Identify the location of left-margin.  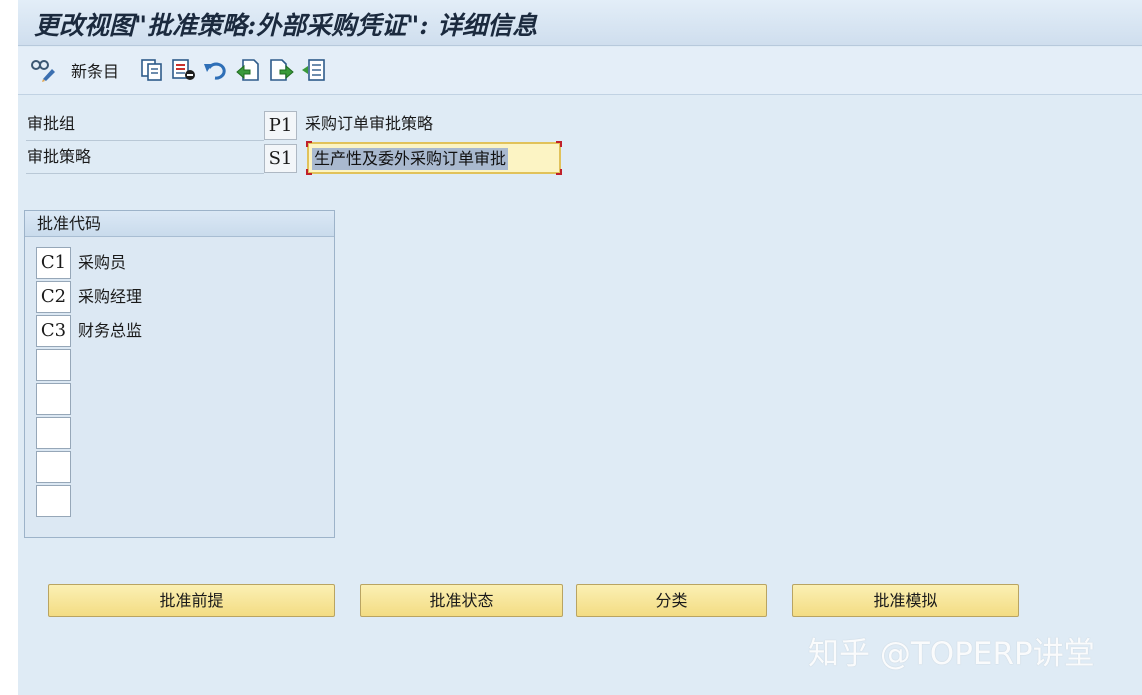
(9, 347).